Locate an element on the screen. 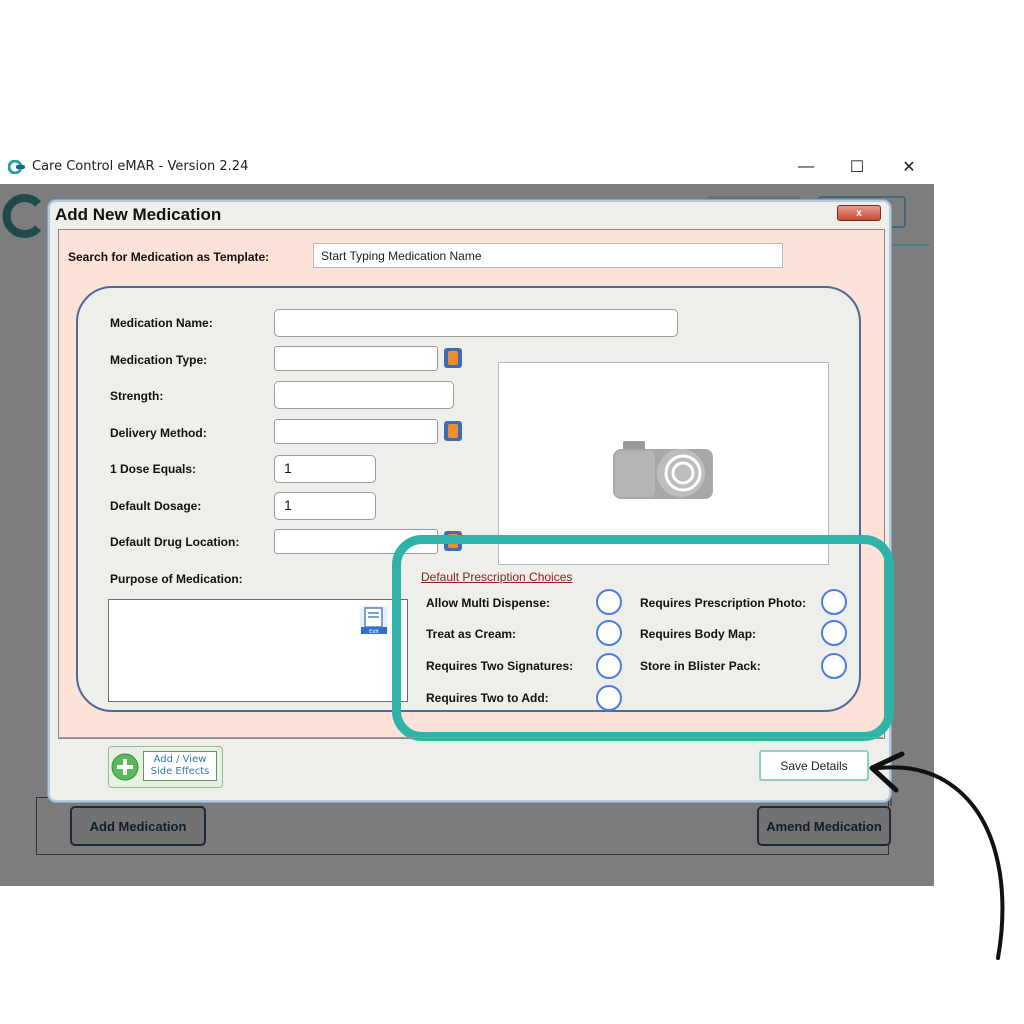 The height and width of the screenshot is (1024, 1024). medication-type-label: Medication Type: is located at coordinates (159, 360).